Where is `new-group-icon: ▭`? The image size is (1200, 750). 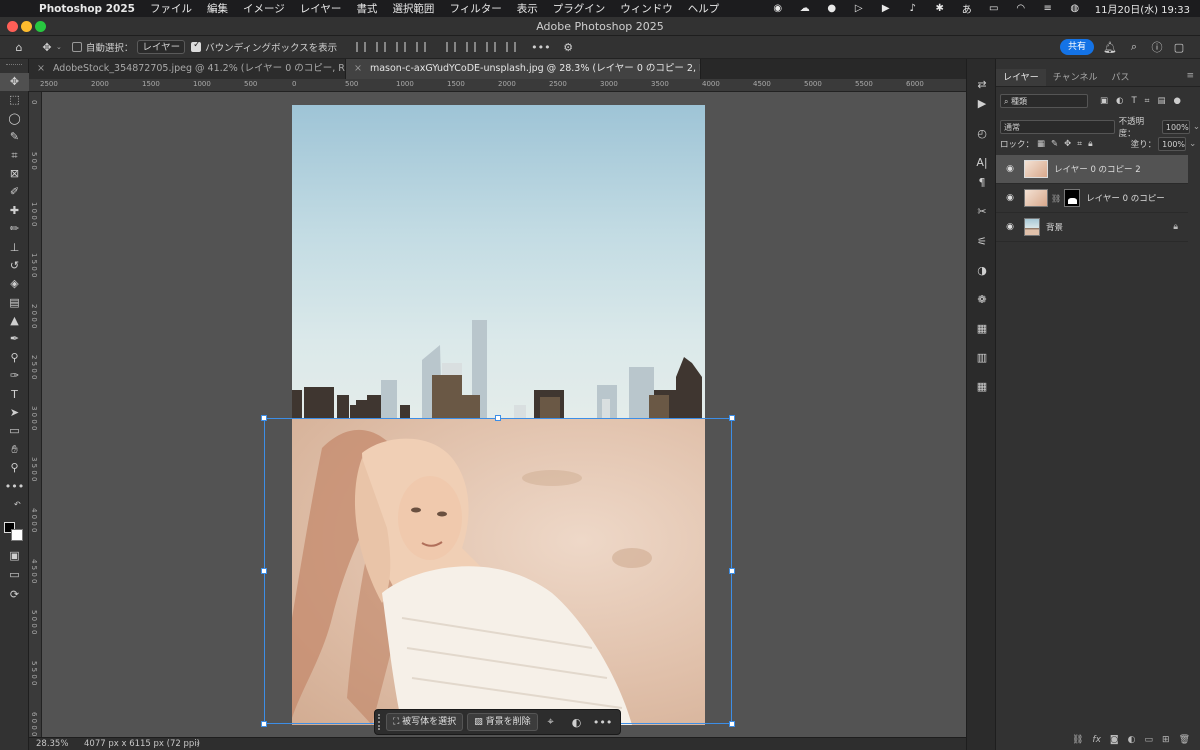 new-group-icon: ▭ is located at coordinates (1149, 742).